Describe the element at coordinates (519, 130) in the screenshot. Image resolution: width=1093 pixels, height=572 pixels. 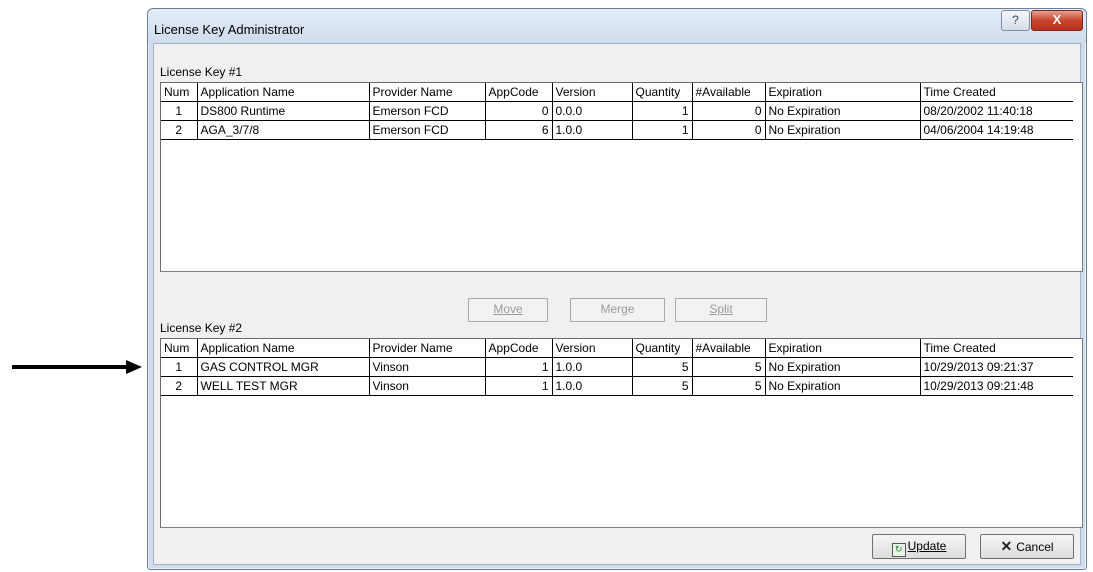
I see `cell-appcode: 6` at that location.